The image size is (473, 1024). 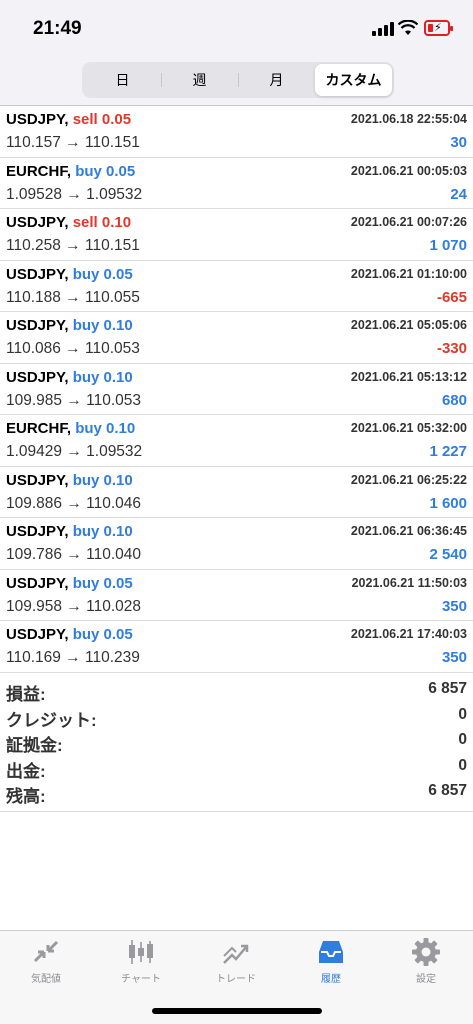 I want to click on deal-profit: 1 600, so click(x=448, y=503).